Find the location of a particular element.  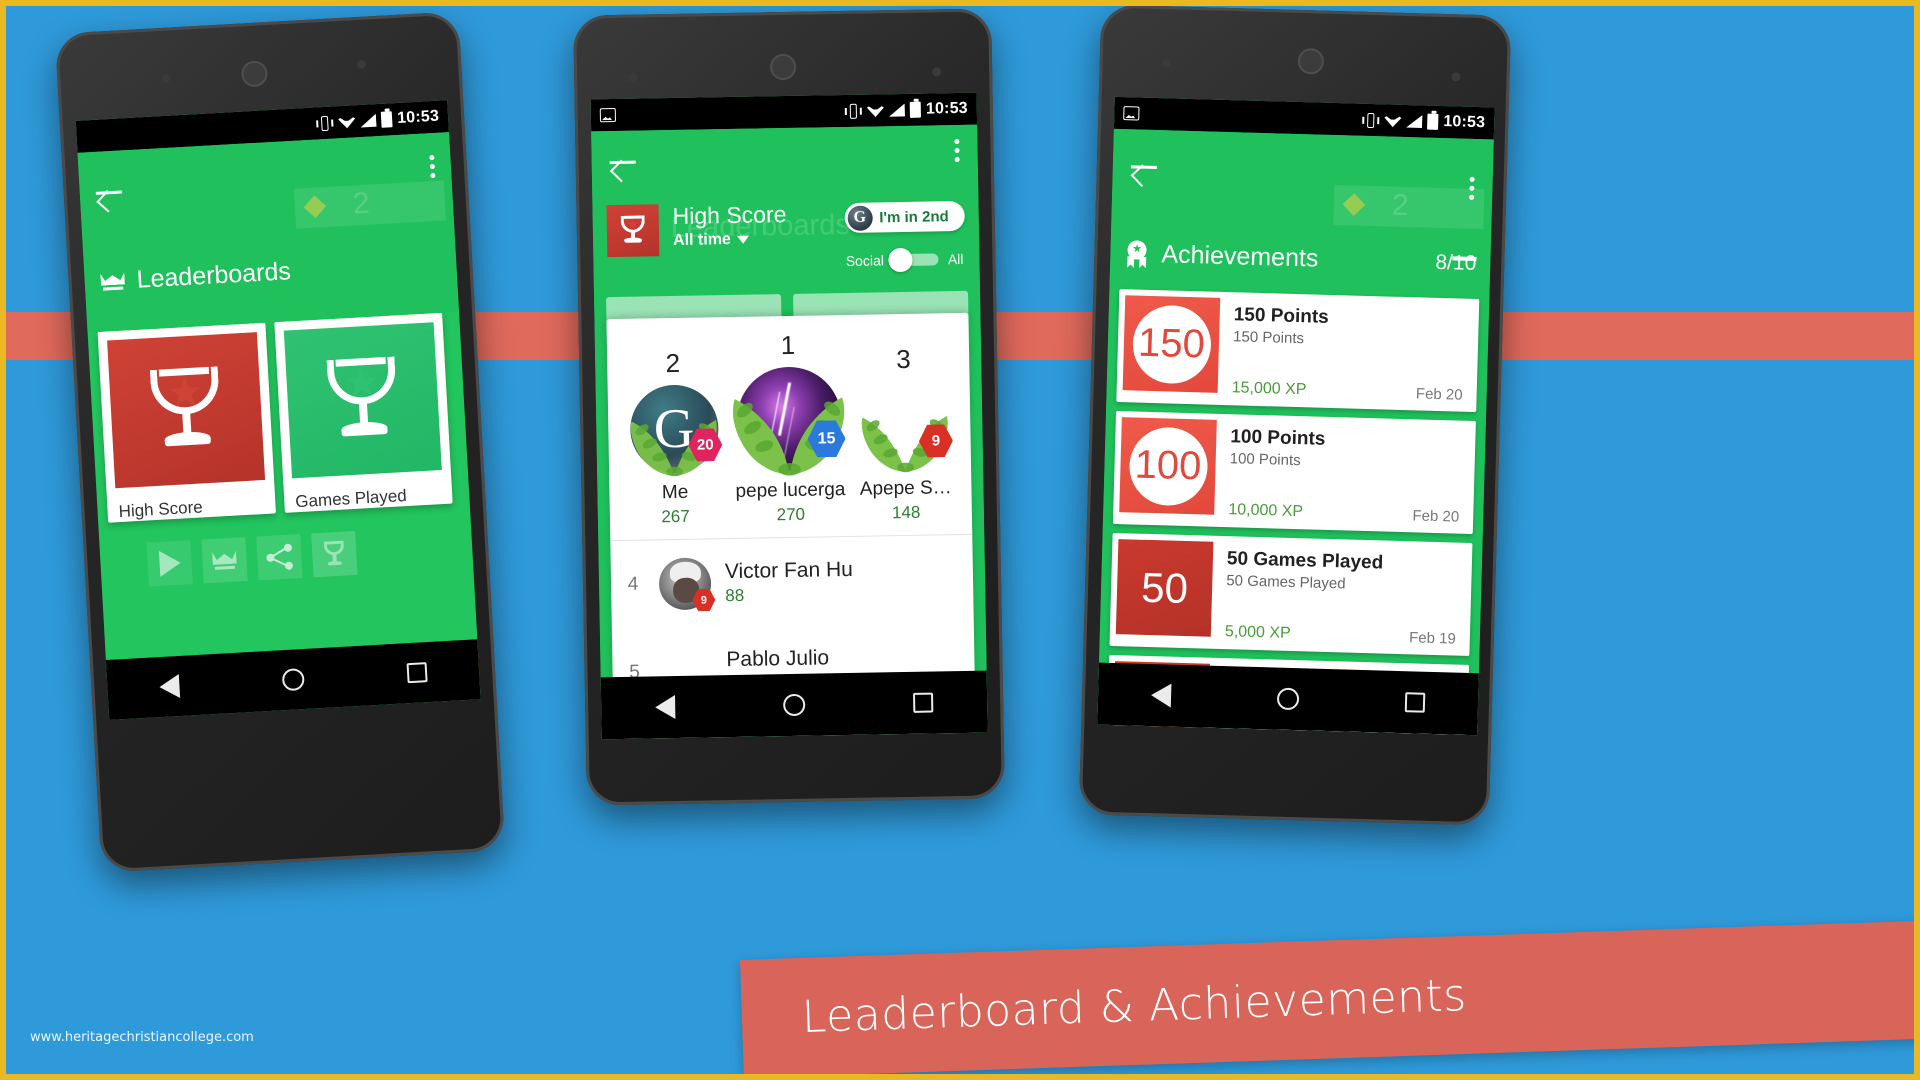

achievement-icon: 150 is located at coordinates (1171, 344).